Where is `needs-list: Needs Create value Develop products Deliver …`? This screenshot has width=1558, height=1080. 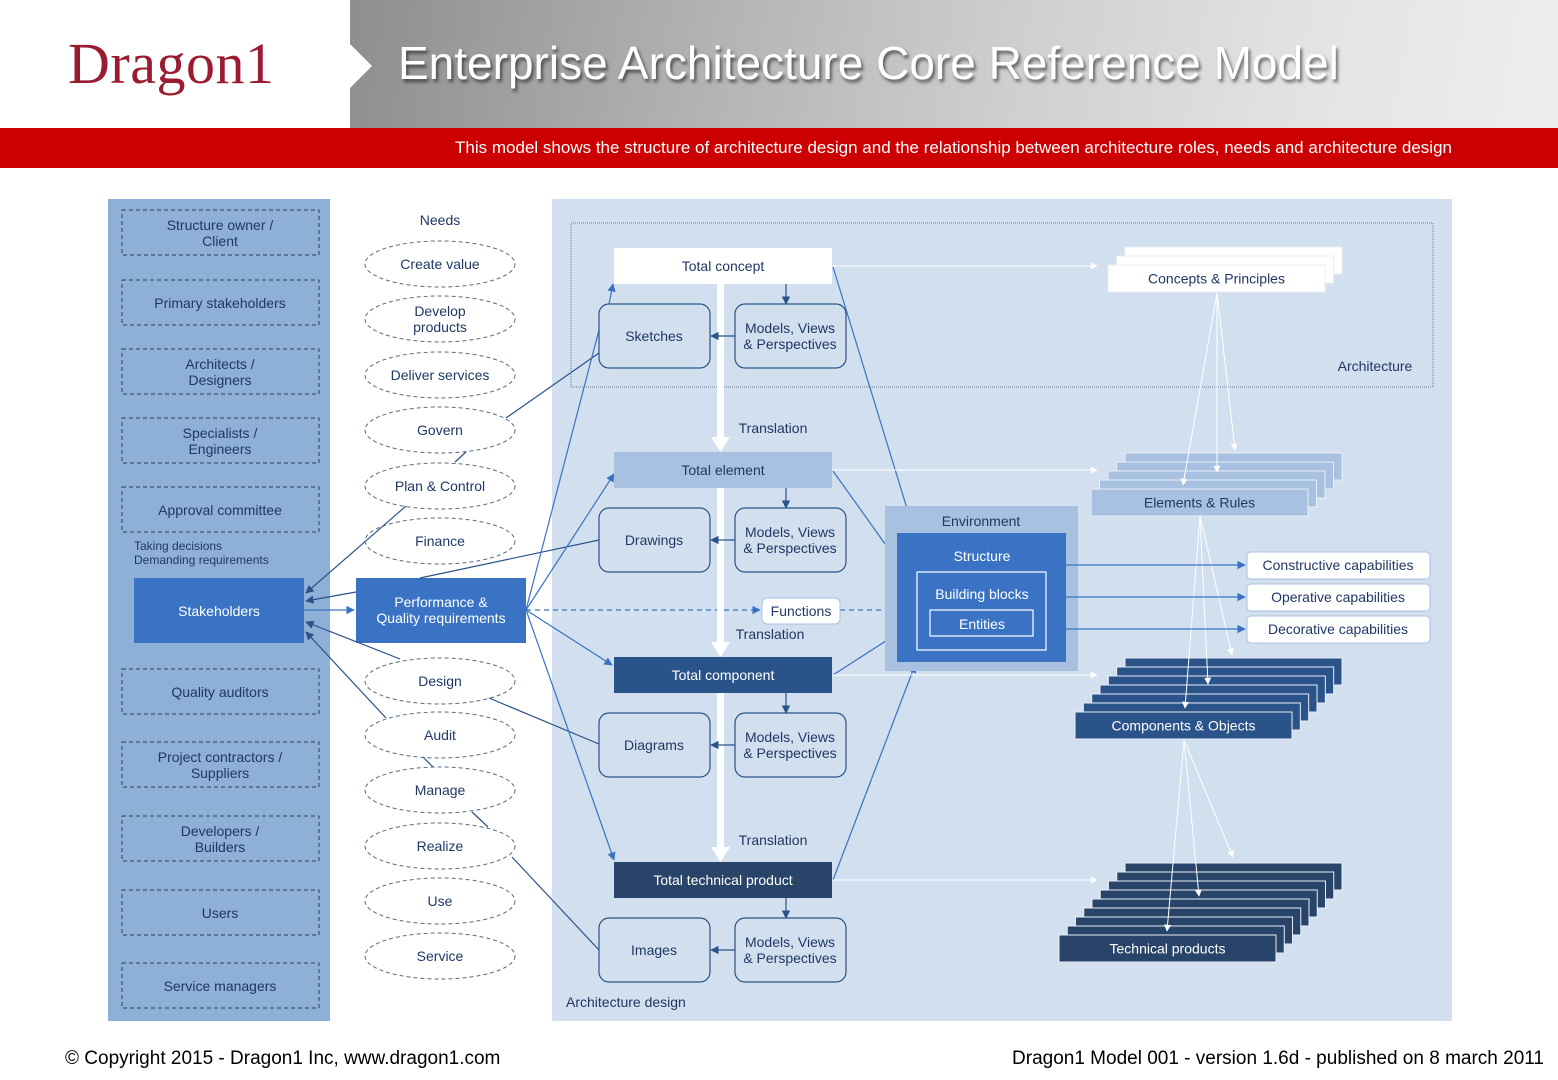
needs-list: Needs Create value Develop products Deliver … is located at coordinates (441, 596).